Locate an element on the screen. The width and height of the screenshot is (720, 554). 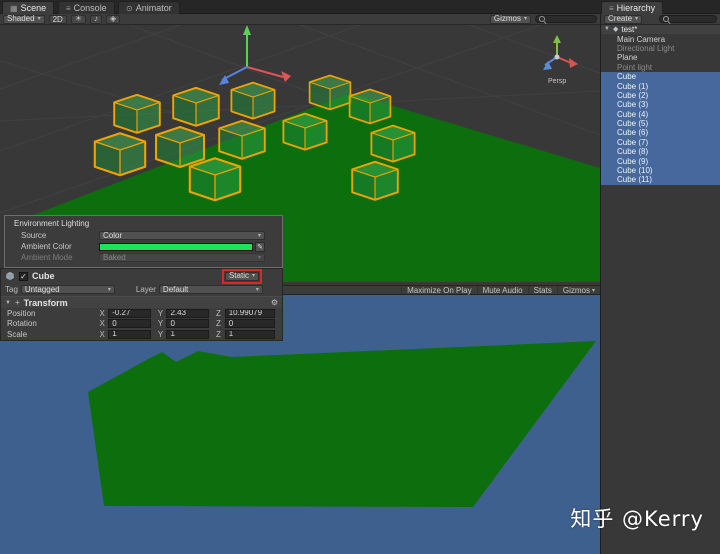
active-checkbox: ✓ is located at coordinates (23, 276).